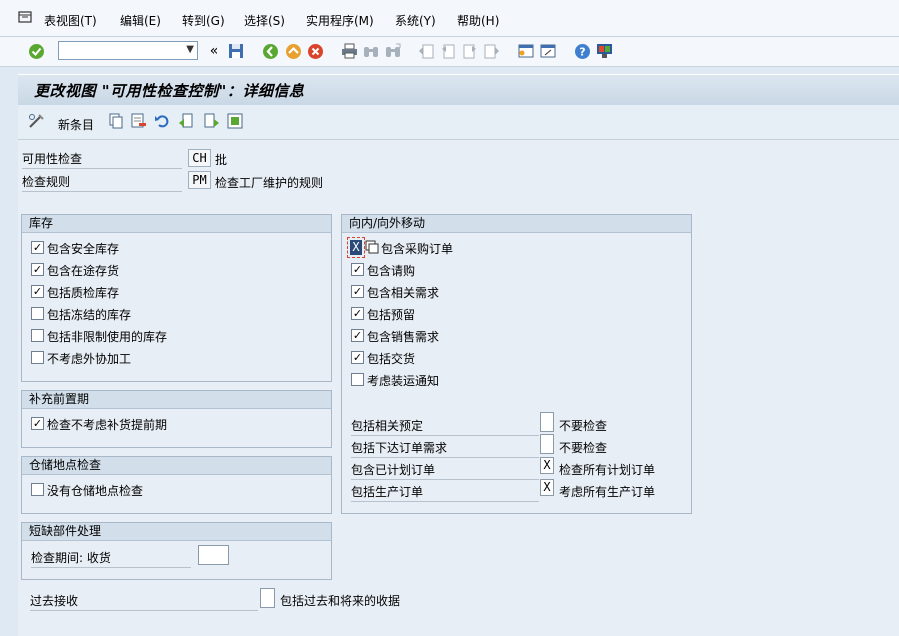 The height and width of the screenshot is (636, 899). Describe the element at coordinates (264, 20) in the screenshot. I see `menu-selection: 选择(S)` at that location.